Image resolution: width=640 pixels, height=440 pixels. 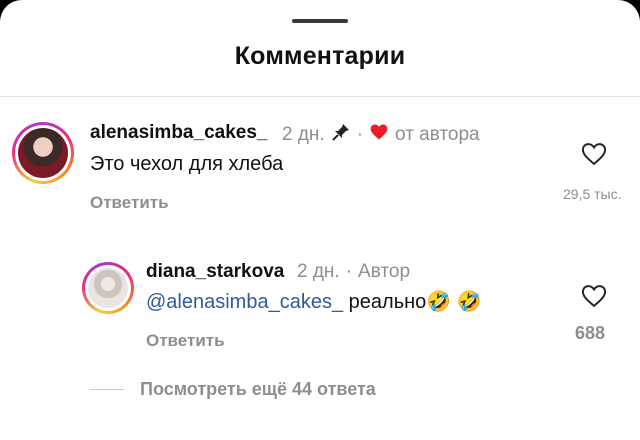 I want to click on reply-text: @alenasimba_cakes_ реально🤣 🤣, so click(x=314, y=302).